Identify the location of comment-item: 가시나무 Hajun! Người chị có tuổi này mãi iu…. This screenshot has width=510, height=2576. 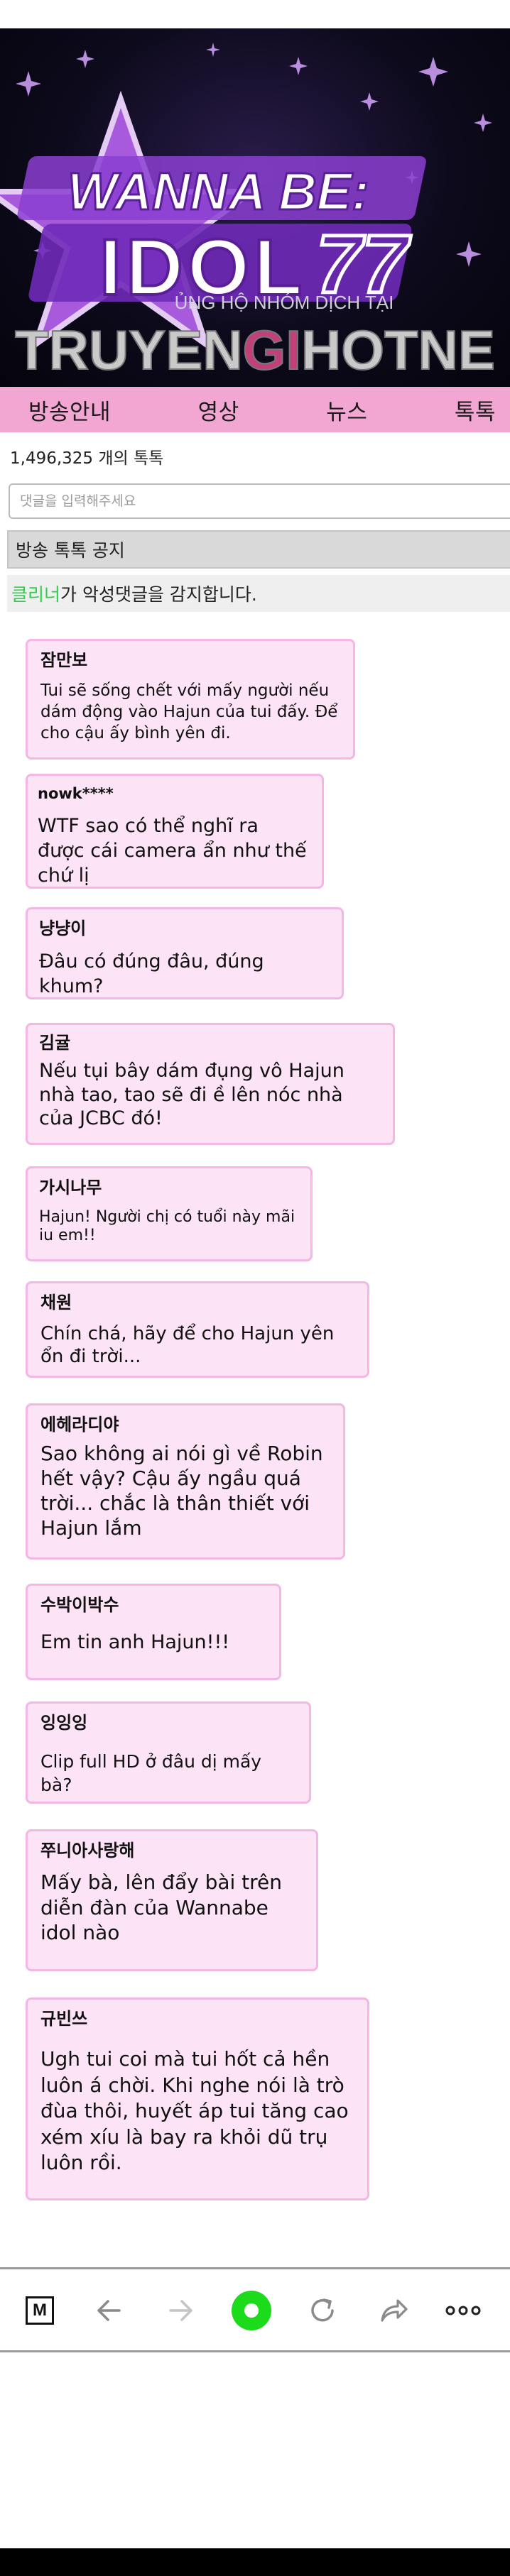
(170, 1213).